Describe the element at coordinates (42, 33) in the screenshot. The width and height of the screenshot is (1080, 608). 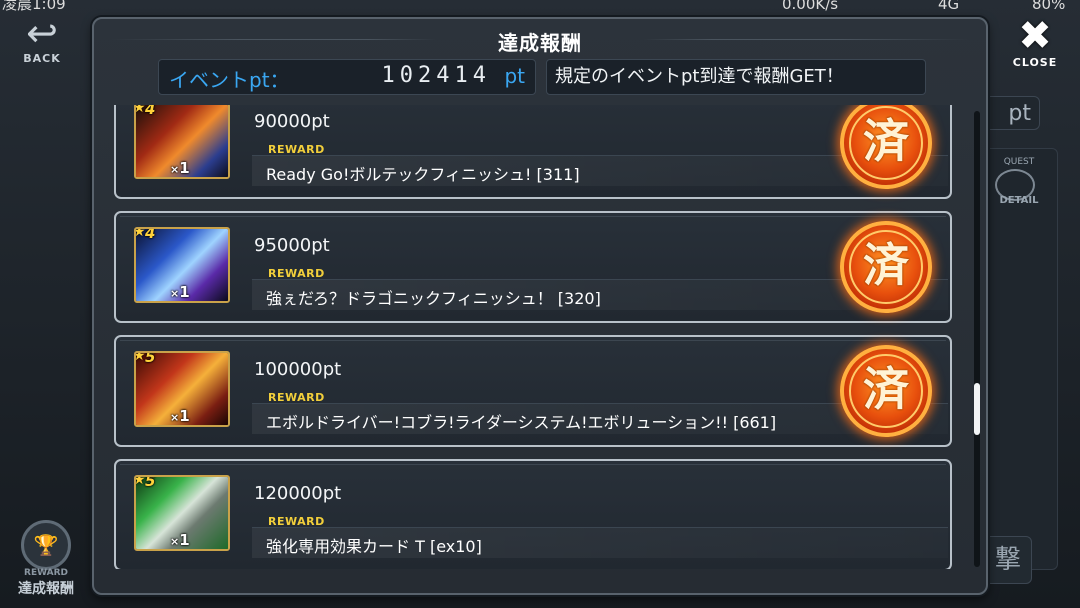
I see `back-arrow-icon: ↩` at that location.